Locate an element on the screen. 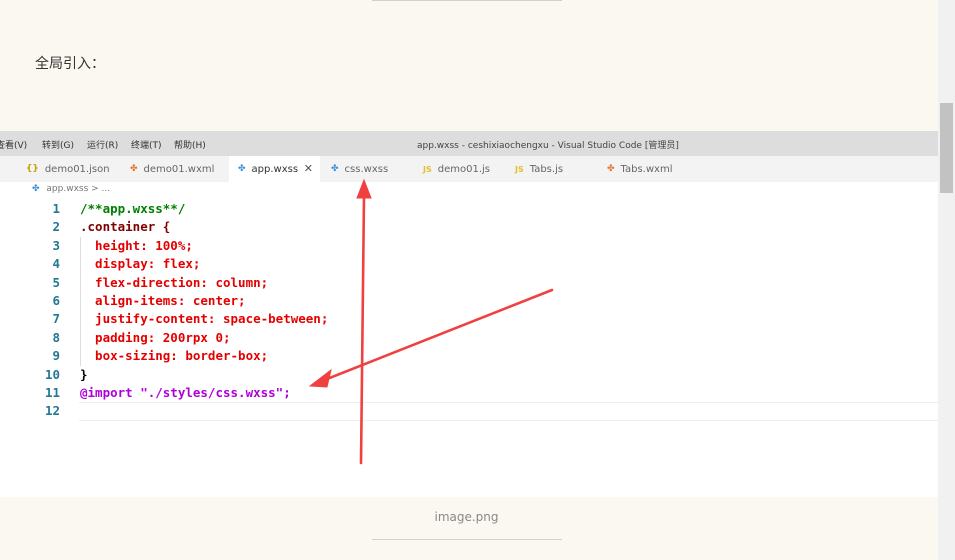 The image size is (955, 560). line-number: 6 is located at coordinates (56, 300).